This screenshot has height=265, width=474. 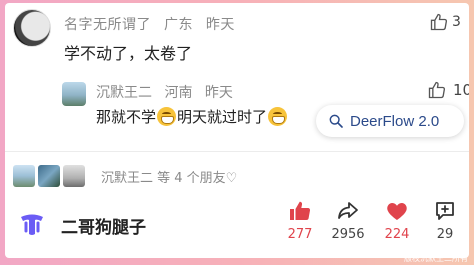 I want to click on thumbs-up-filled-icon, so click(x=300, y=210).